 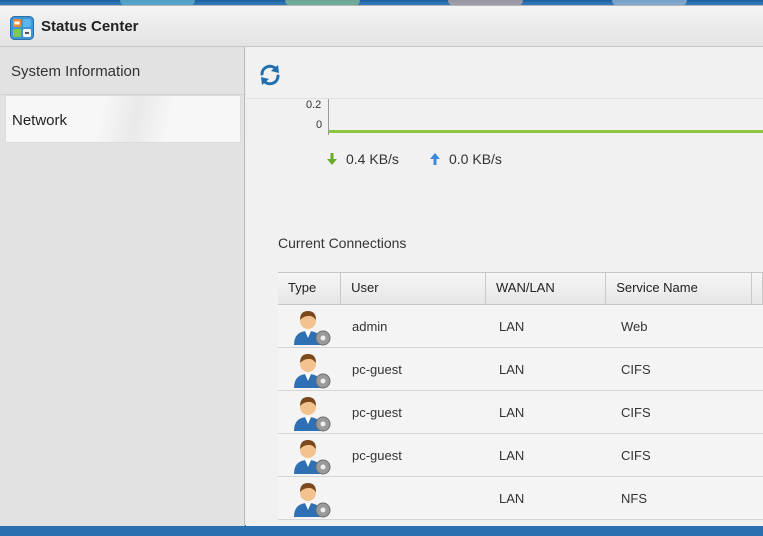 I want to click on table-row: LAN NFS, so click(x=520, y=498).